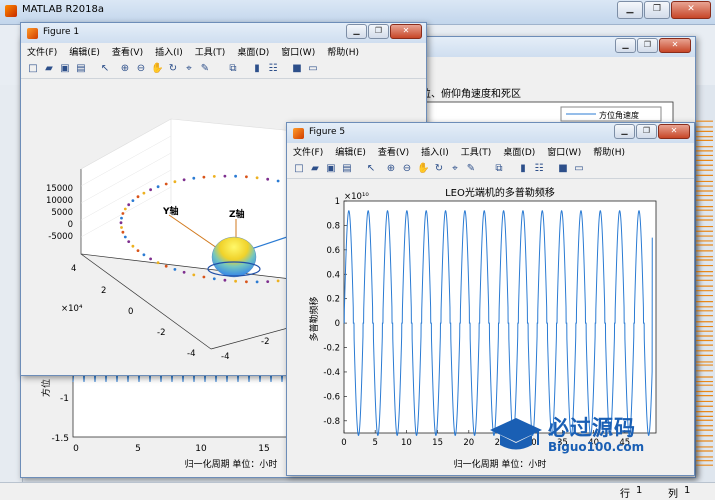 The height and width of the screenshot is (500, 715). What do you see at coordinates (625, 492) in the screenshot?
I see `row-label: 行` at bounding box center [625, 492].